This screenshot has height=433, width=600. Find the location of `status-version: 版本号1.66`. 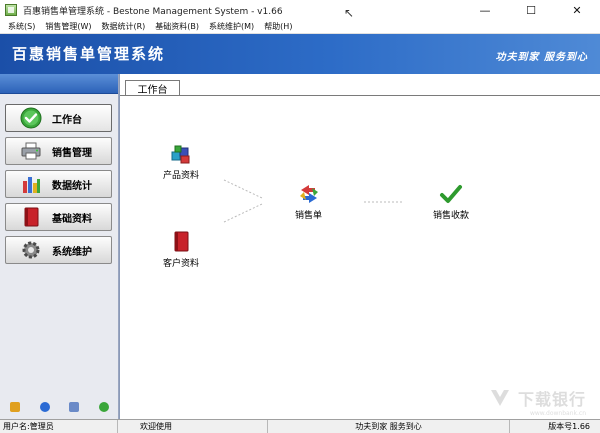

status-version: 版本号1.66 is located at coordinates (569, 426).